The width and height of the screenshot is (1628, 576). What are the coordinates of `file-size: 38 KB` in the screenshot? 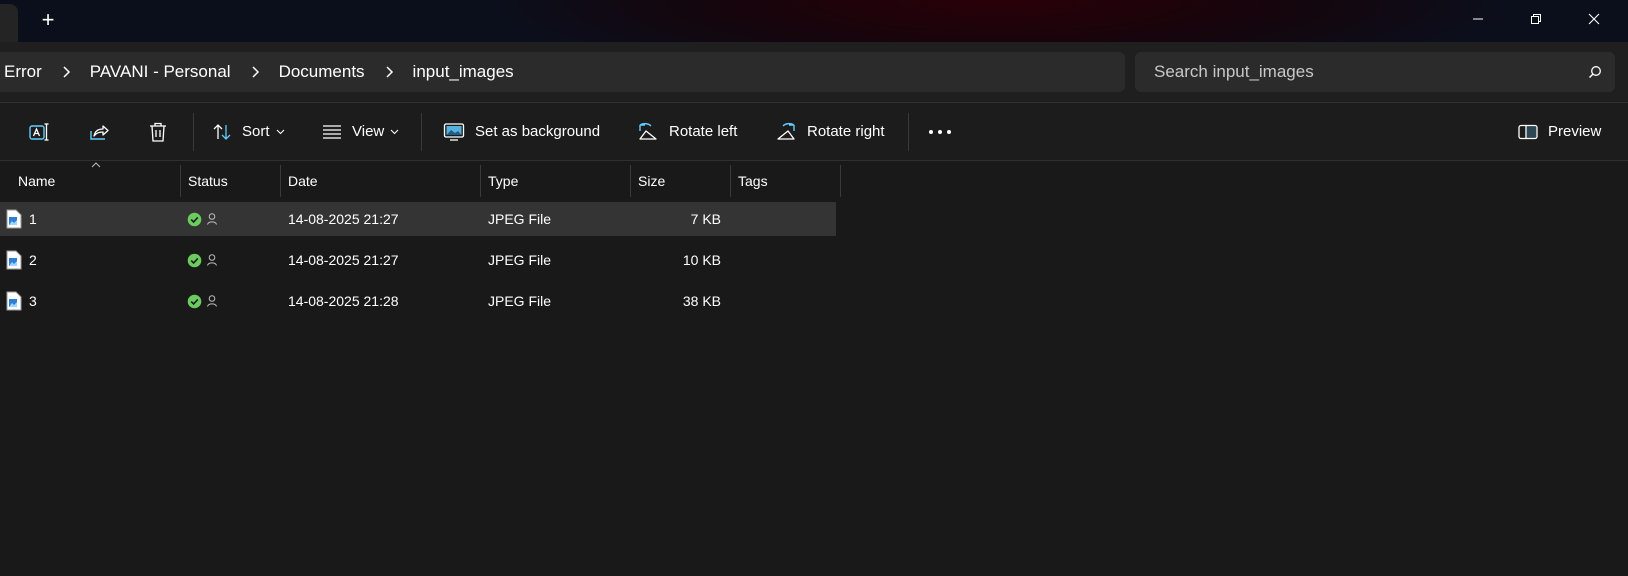 It's located at (701, 301).